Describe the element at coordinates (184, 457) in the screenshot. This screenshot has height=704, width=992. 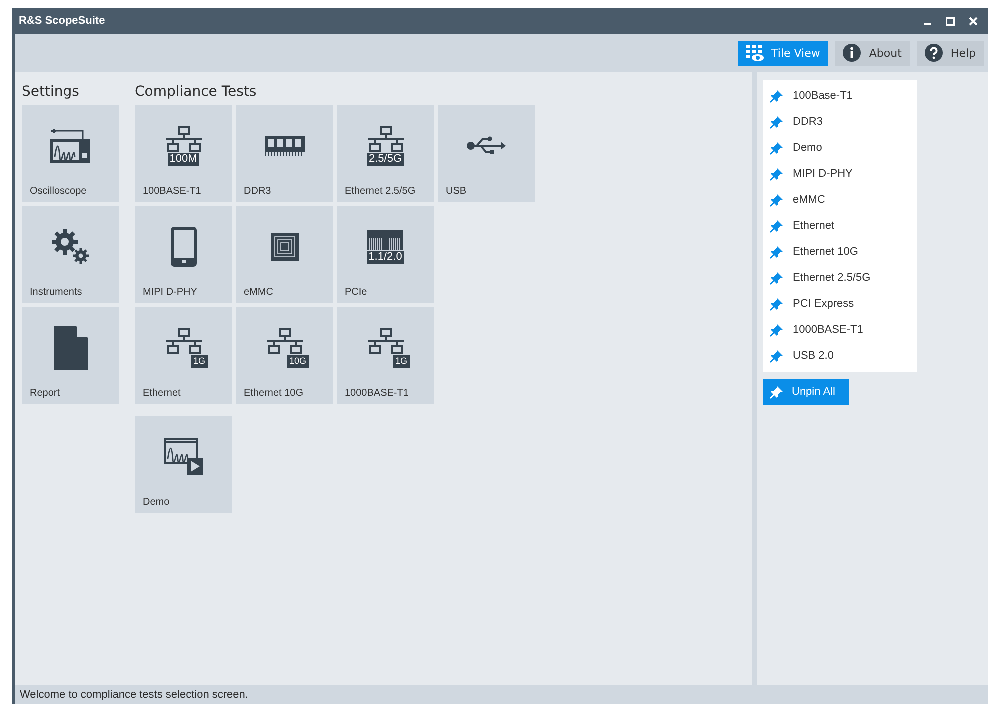
I see `demo-play-icon` at that location.